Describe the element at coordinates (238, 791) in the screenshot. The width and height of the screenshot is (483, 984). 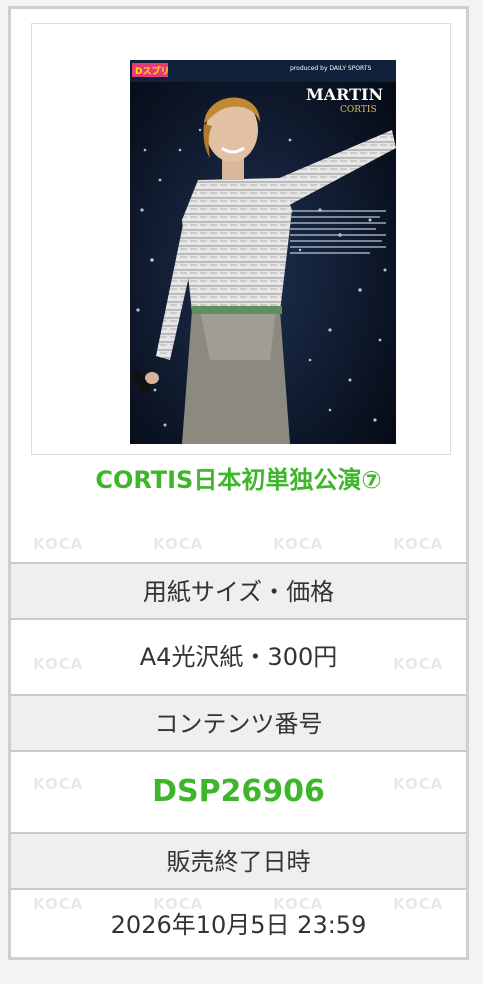
I see `content-number-value: DSP26906` at that location.